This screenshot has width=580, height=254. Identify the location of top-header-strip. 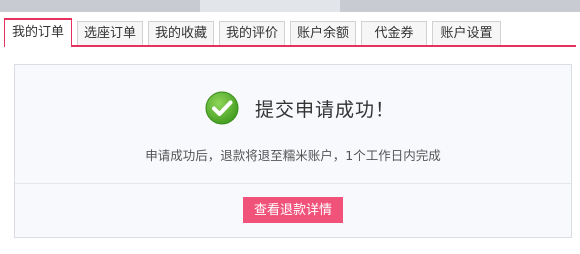
(290, 6).